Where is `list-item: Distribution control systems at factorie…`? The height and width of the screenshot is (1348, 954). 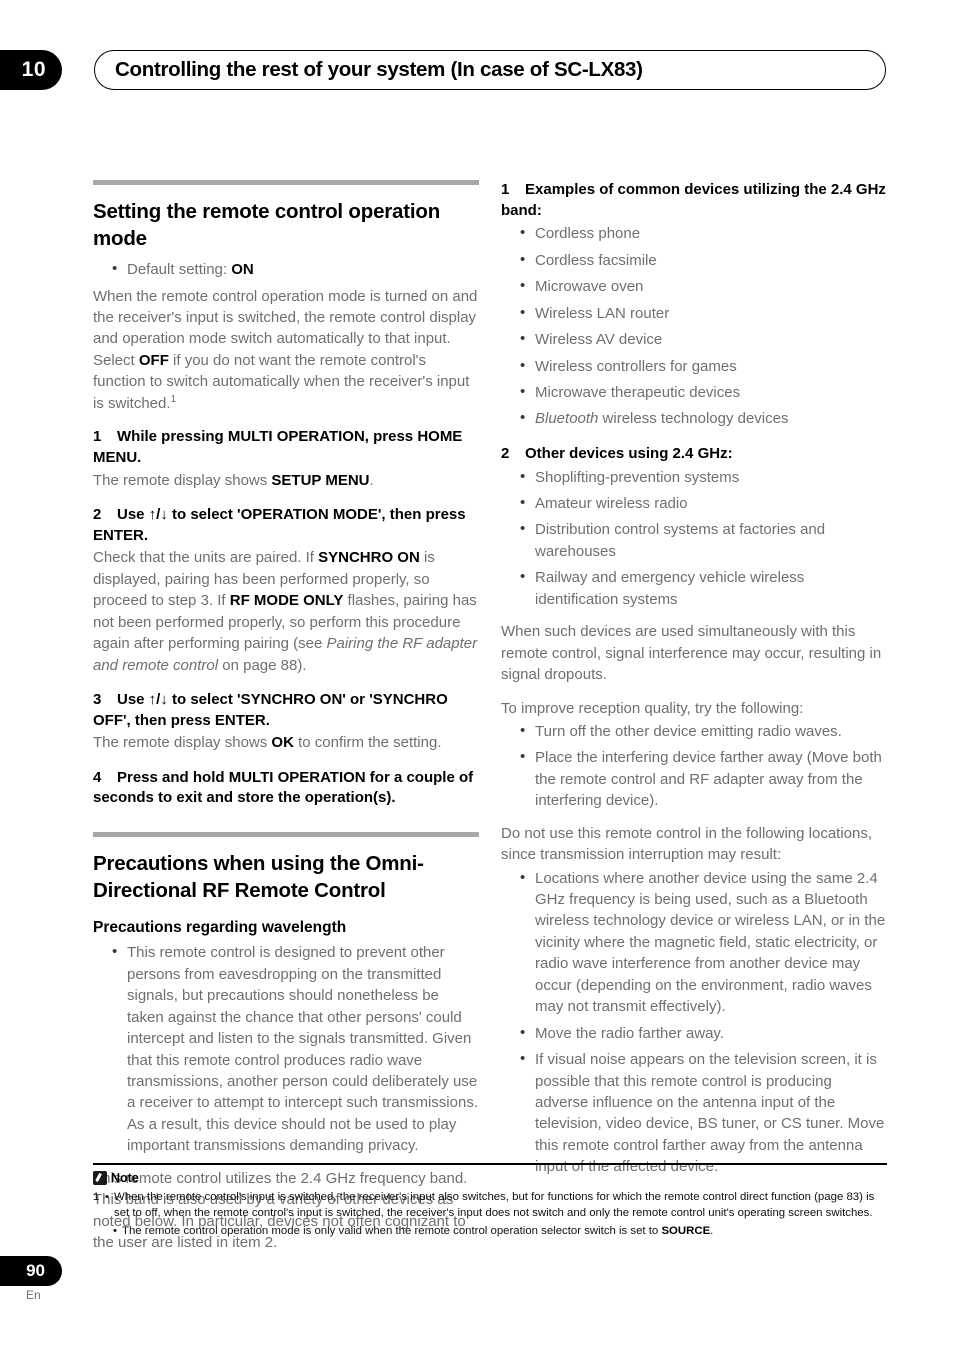
list-item: Distribution control systems at factorie… is located at coordinates (703, 540).